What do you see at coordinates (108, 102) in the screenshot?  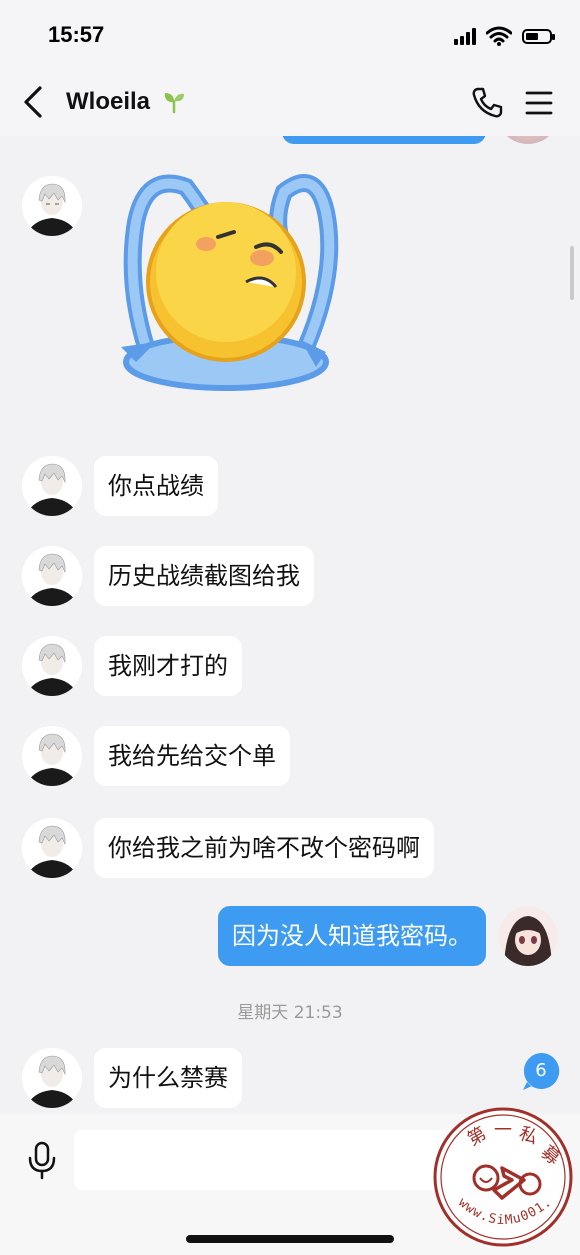 I see `contact-name: Wloeila` at bounding box center [108, 102].